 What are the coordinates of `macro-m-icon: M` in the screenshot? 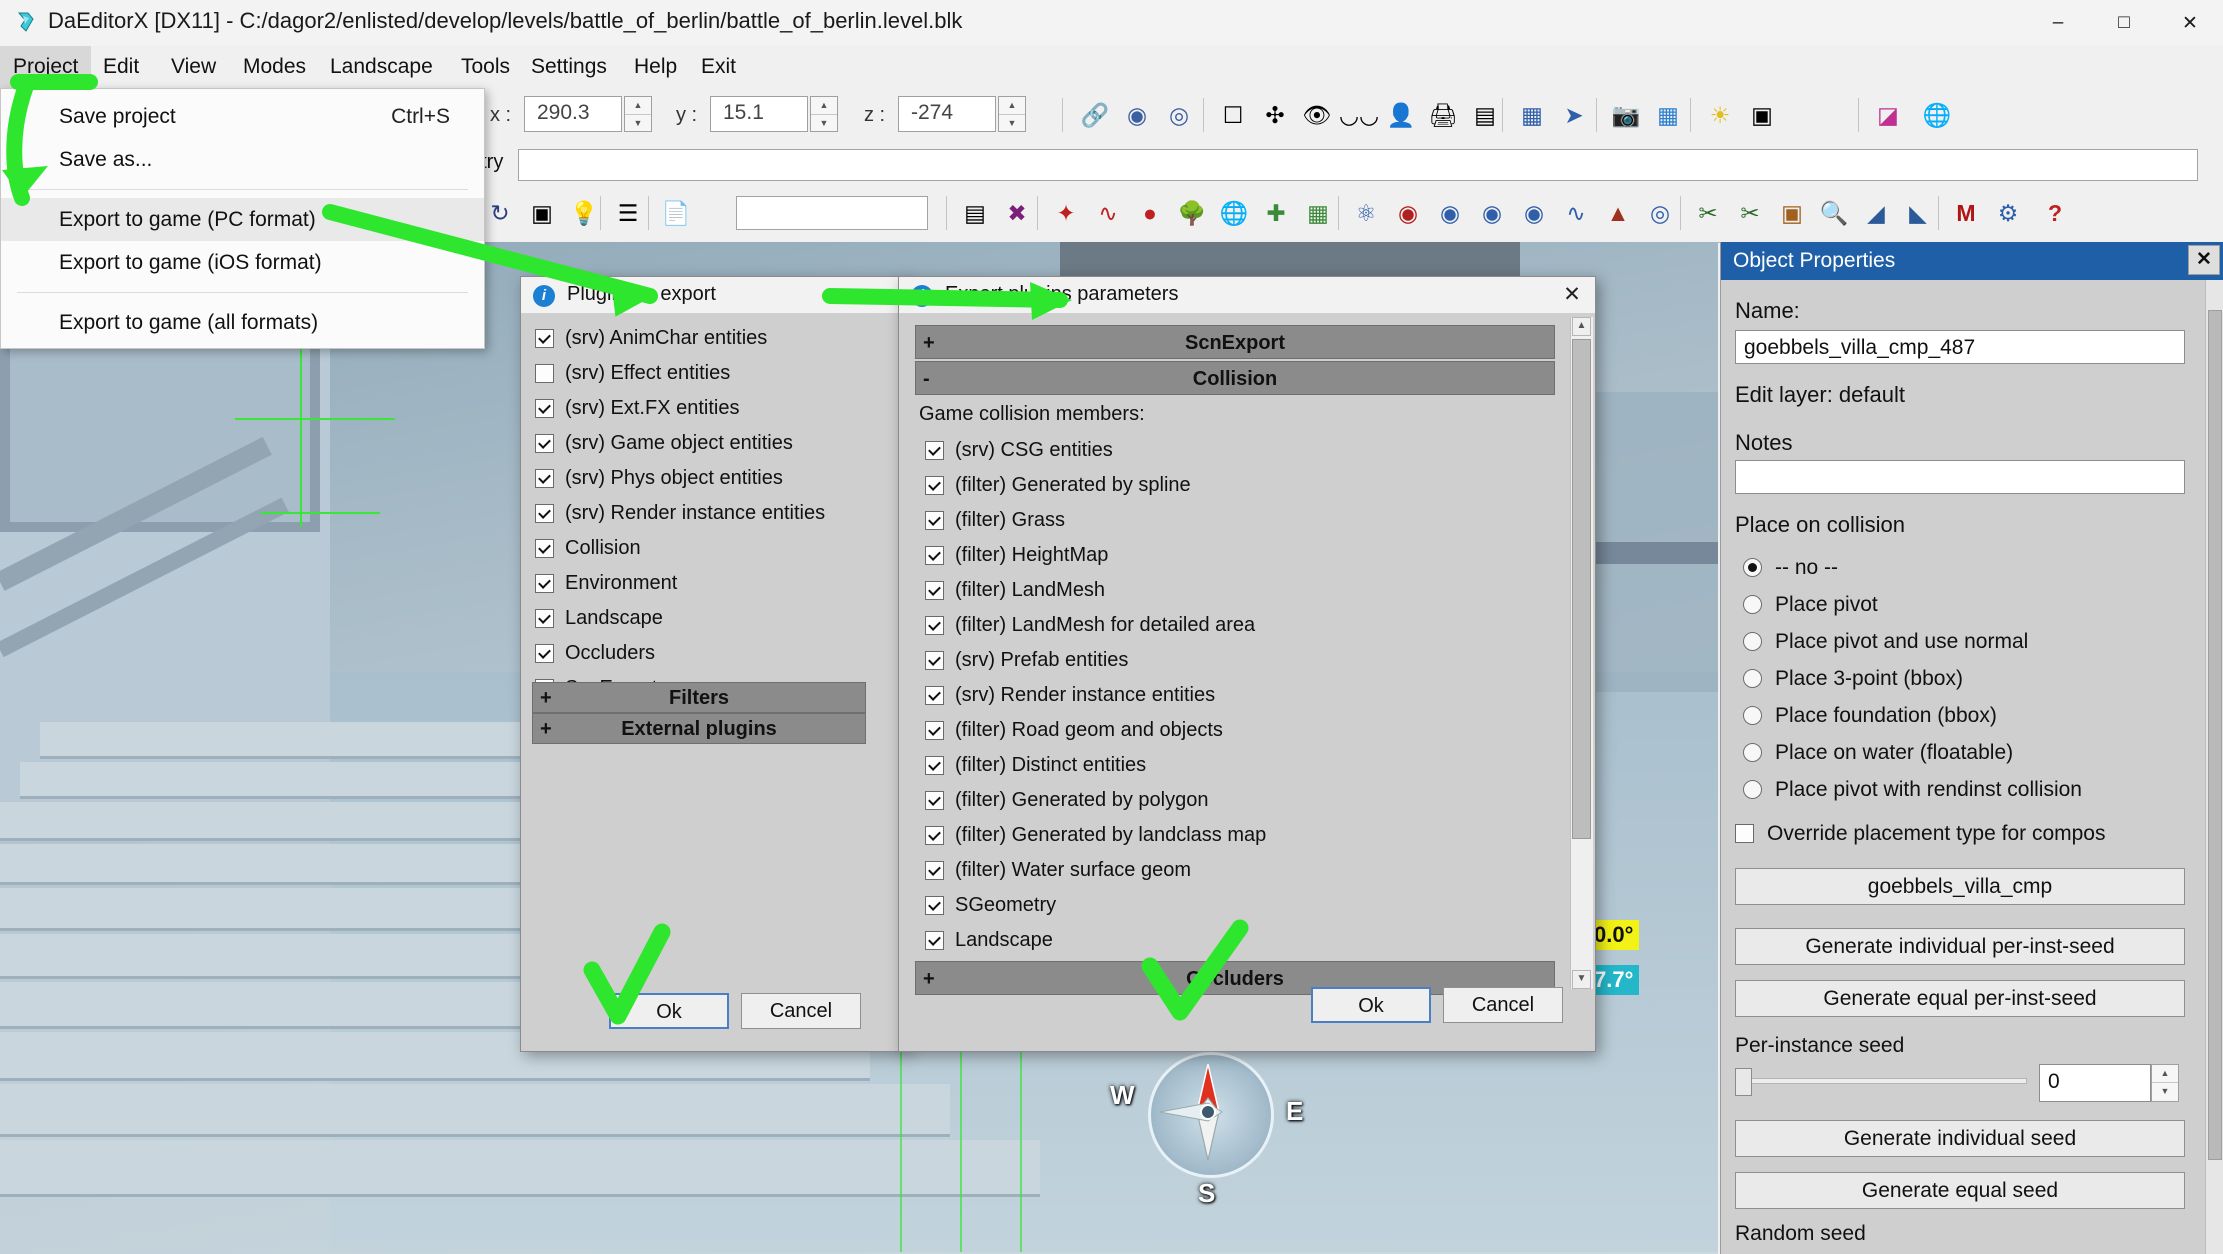 It's located at (1966, 213).